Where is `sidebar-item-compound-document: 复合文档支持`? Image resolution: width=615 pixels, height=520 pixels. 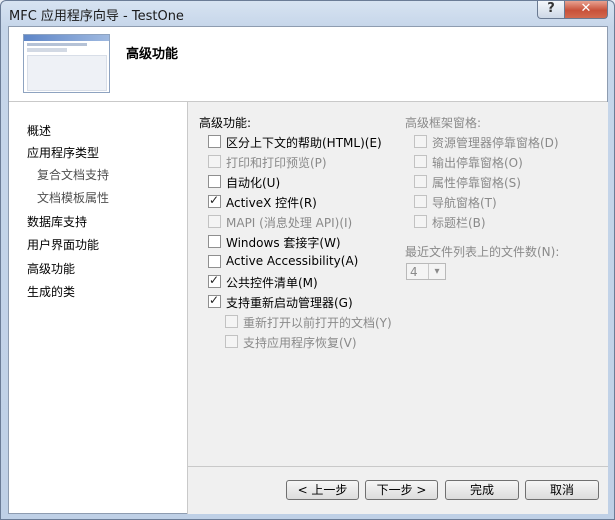
sidebar-item-compound-document: 复合文档支持 is located at coordinates (73, 174).